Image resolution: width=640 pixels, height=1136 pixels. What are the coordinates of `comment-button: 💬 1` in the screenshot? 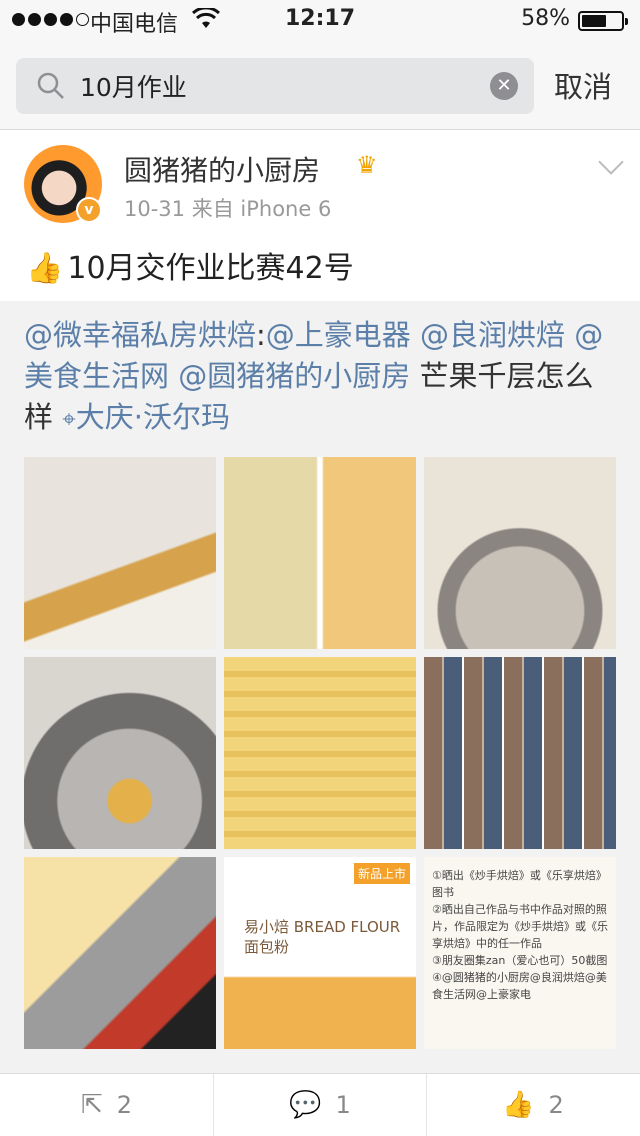 It's located at (319, 1105).